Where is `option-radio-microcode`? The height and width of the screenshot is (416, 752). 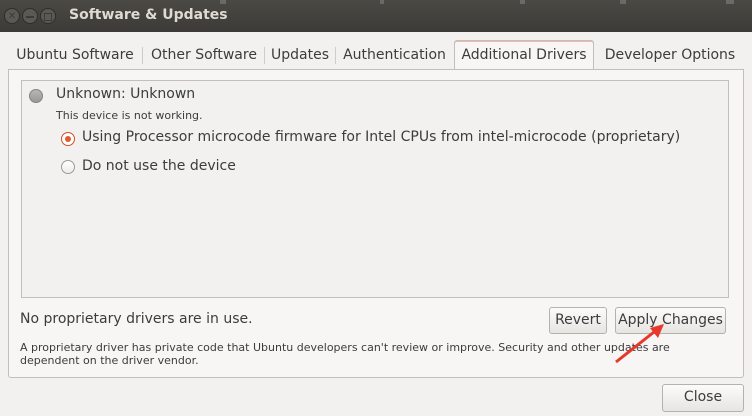
option-radio-microcode is located at coordinates (68, 139).